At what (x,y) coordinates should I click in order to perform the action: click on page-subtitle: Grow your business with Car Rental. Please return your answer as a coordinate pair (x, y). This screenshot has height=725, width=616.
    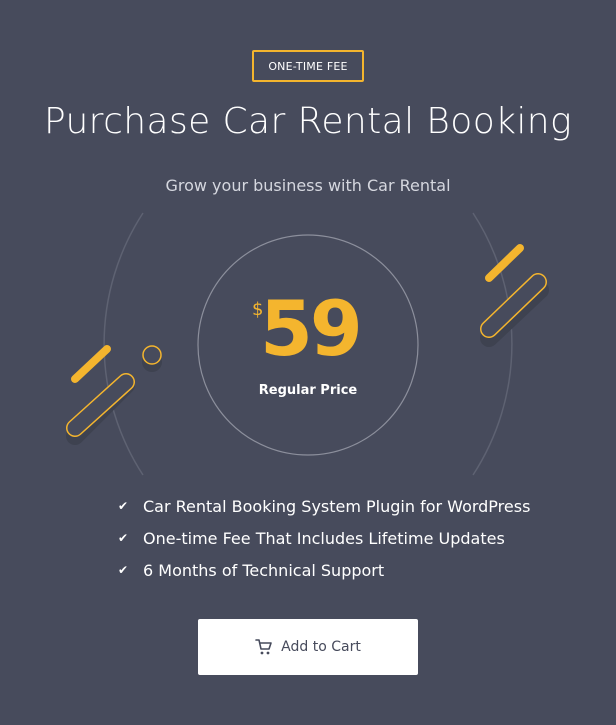
    Looking at the image, I should click on (308, 185).